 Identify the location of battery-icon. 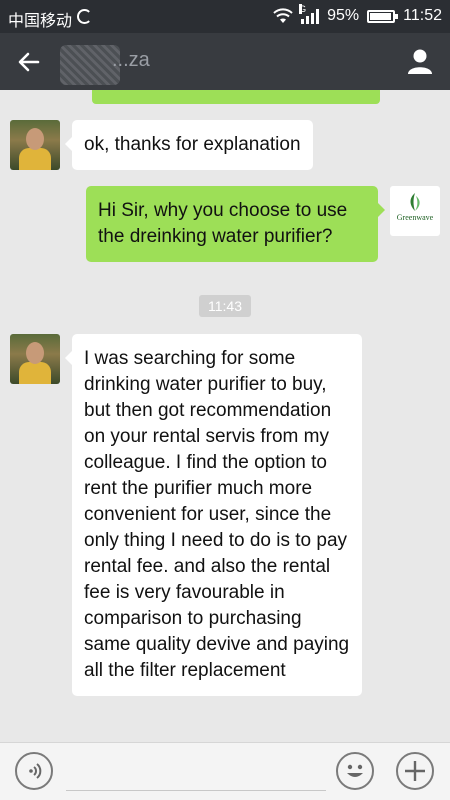
(383, 16).